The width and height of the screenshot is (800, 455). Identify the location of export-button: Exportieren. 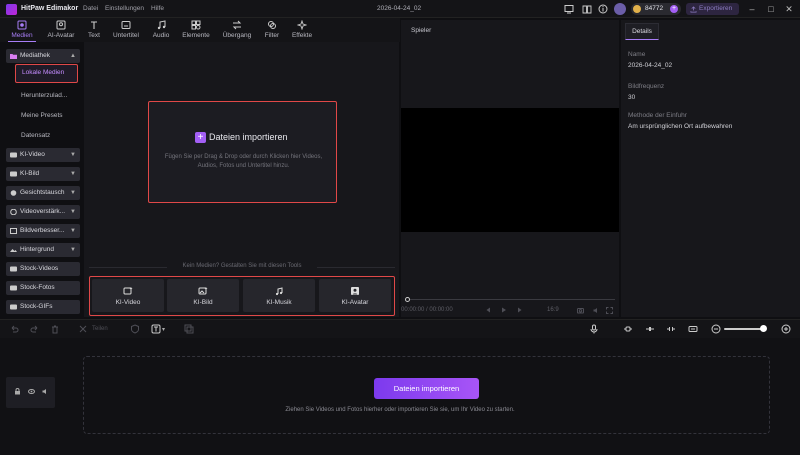
(712, 9).